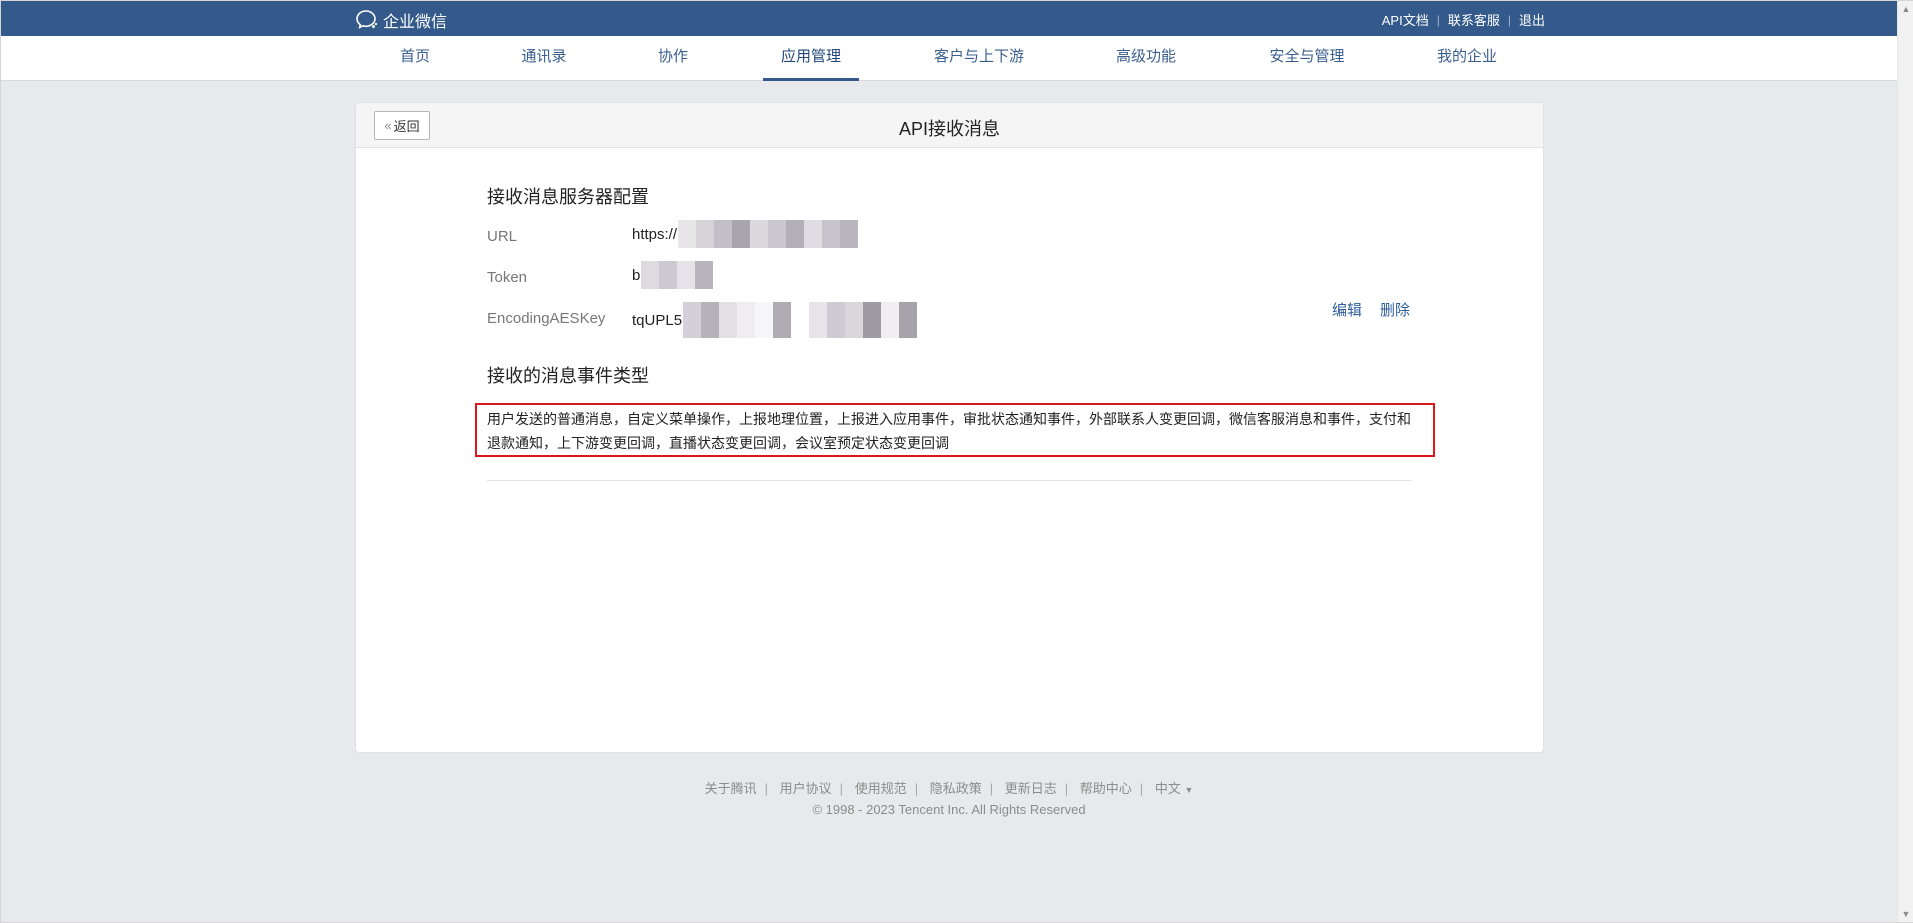 This screenshot has width=1913, height=923. I want to click on nav-item-app-management: 应用管理, so click(811, 58).